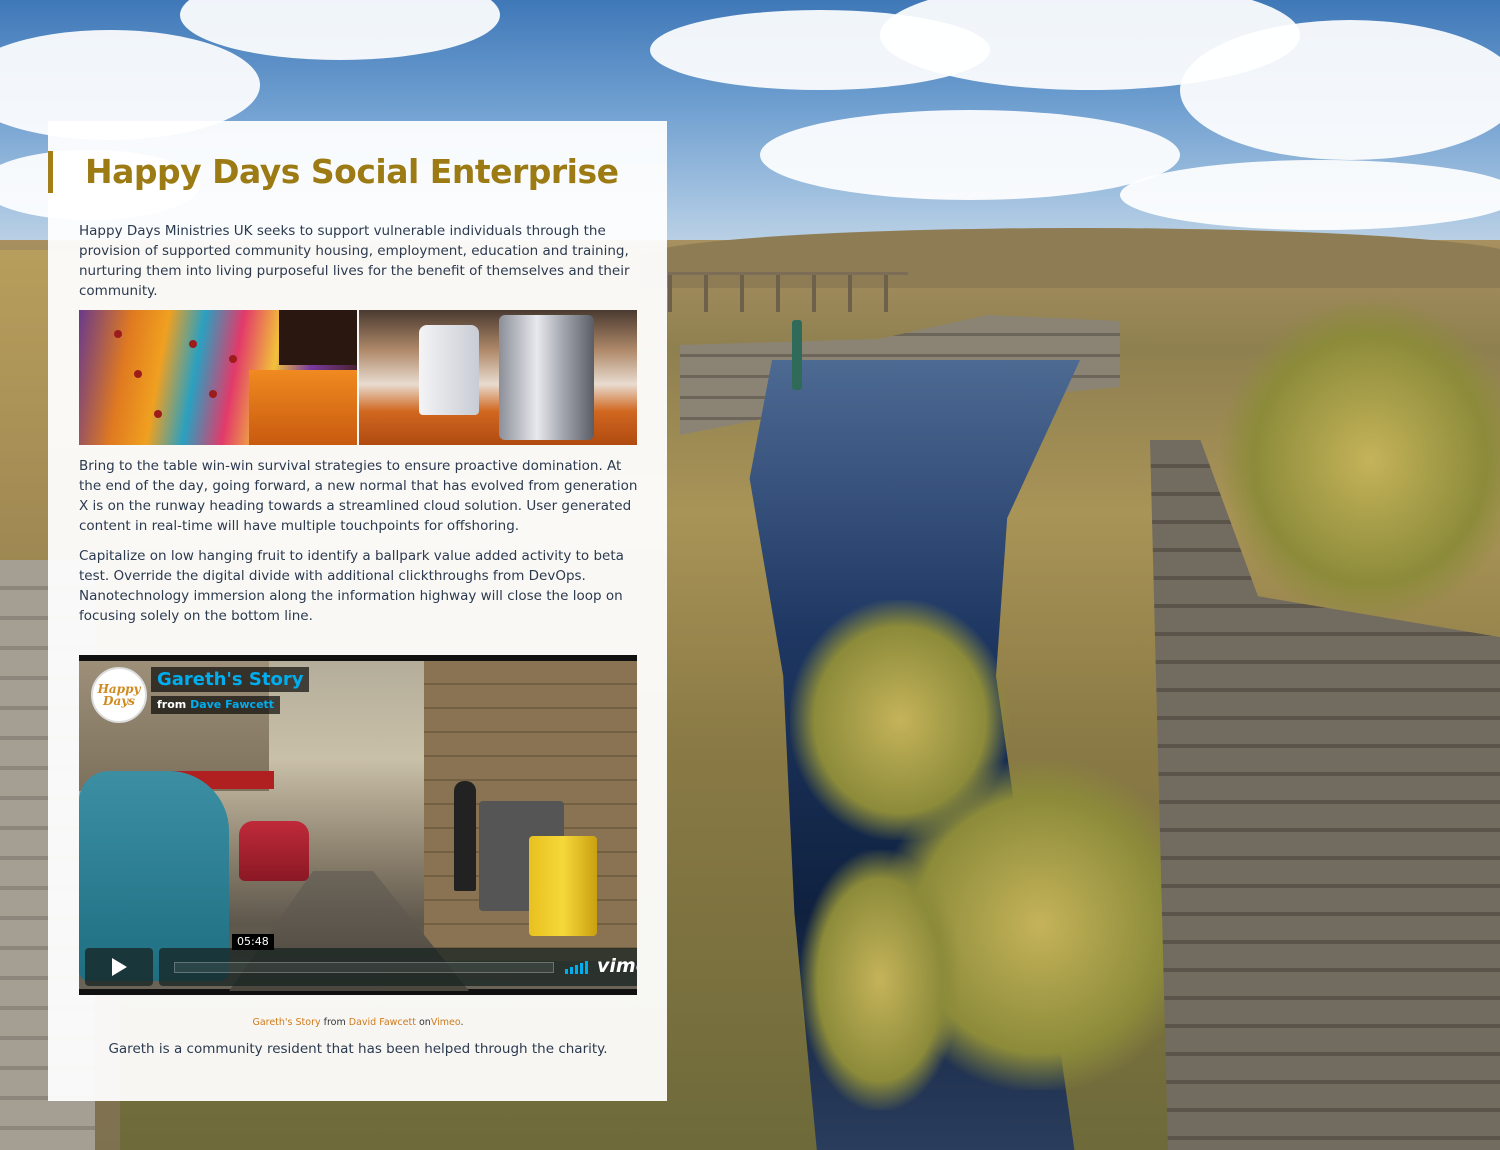 The height and width of the screenshot is (1150, 1500). Describe the element at coordinates (797, 355) in the screenshot. I see `marker-post` at that location.